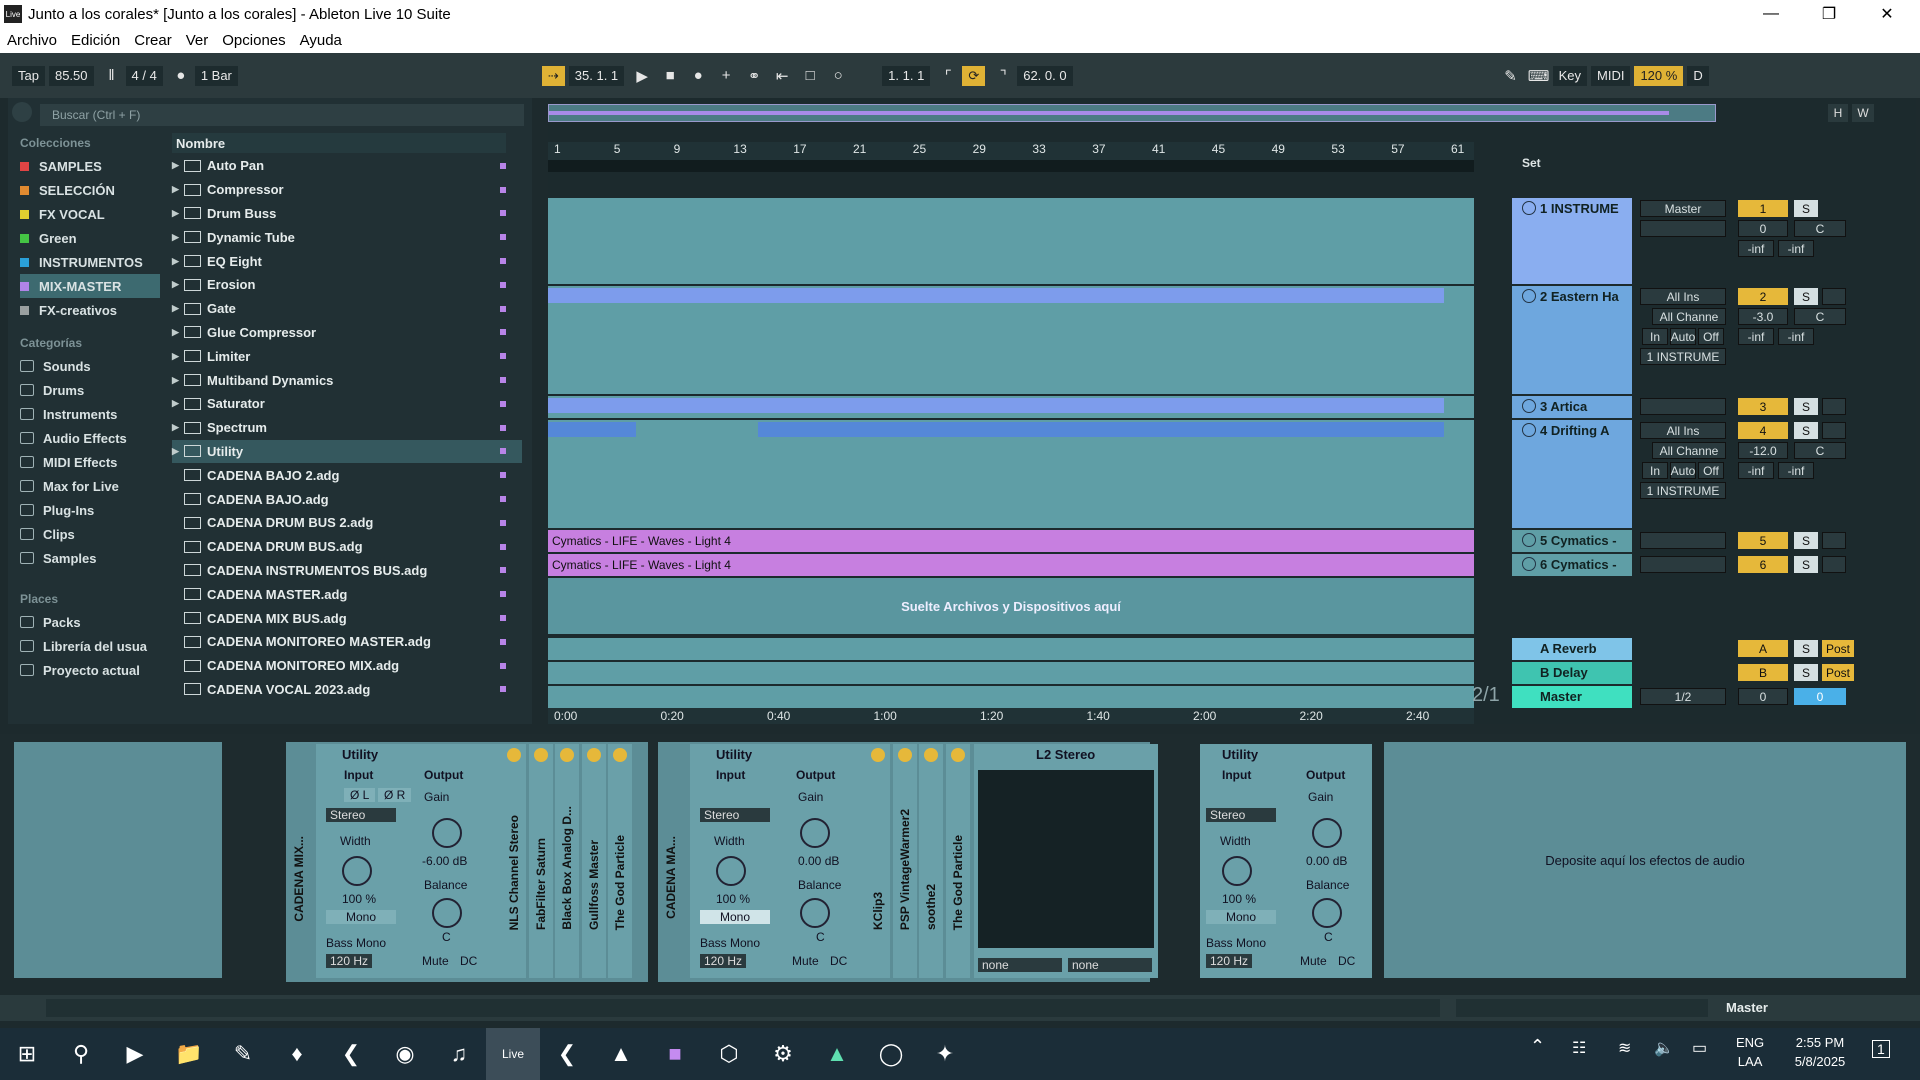  I want to click on capcut-icon: ❮, so click(567, 1054).